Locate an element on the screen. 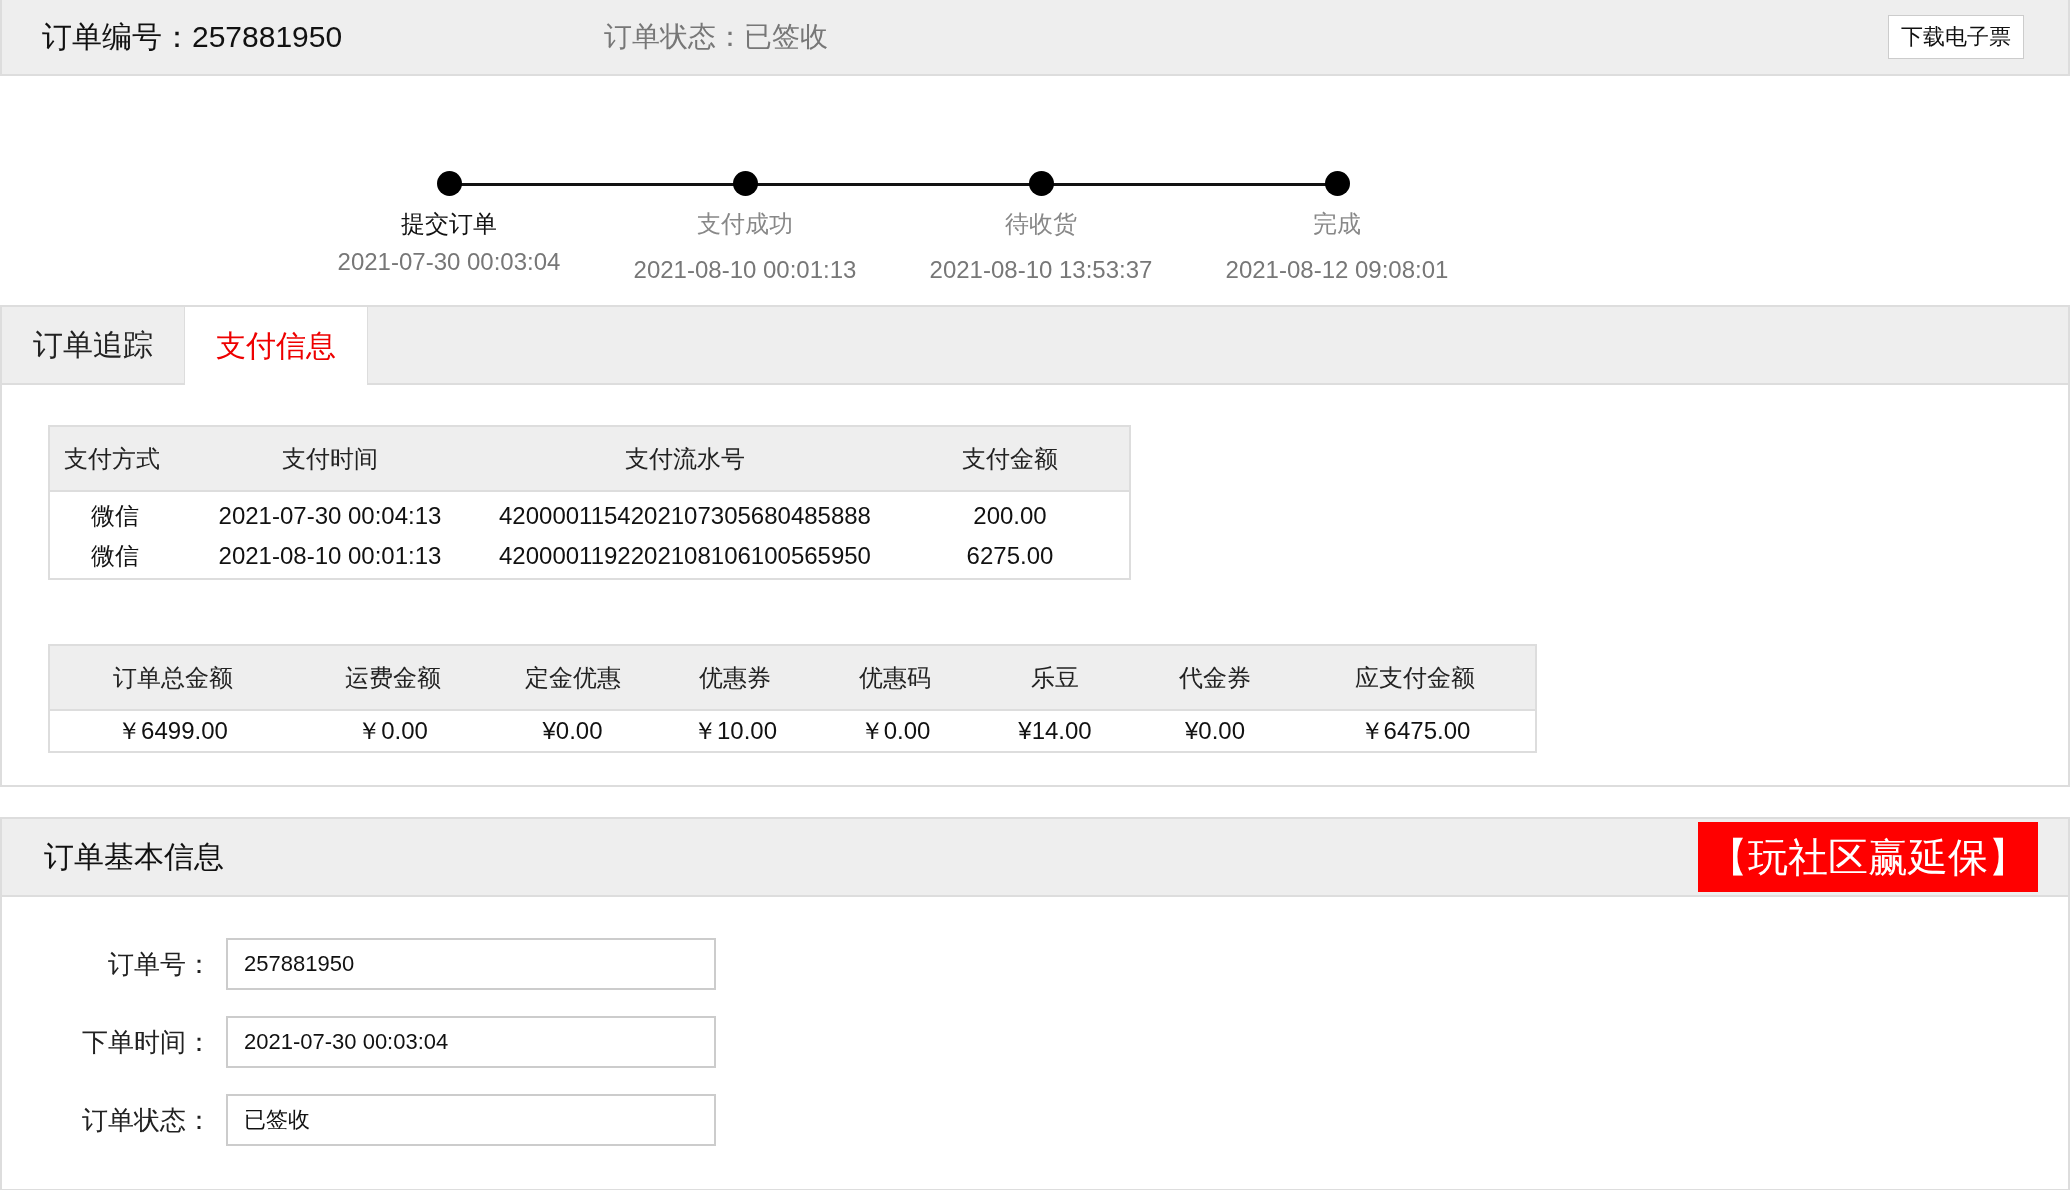 The height and width of the screenshot is (1190, 2070). column-header: 支付时间 is located at coordinates (330, 458).